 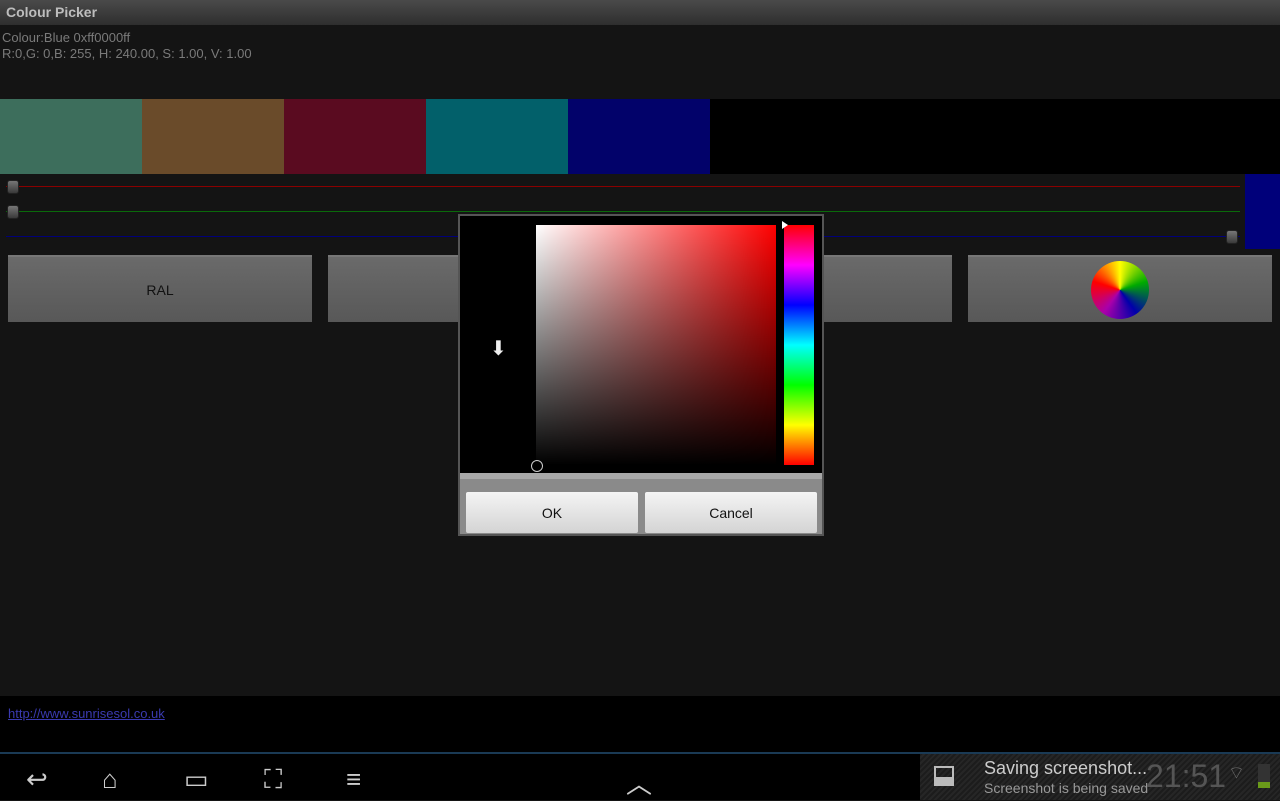 I want to click on green-slider, so click(x=623, y=211).